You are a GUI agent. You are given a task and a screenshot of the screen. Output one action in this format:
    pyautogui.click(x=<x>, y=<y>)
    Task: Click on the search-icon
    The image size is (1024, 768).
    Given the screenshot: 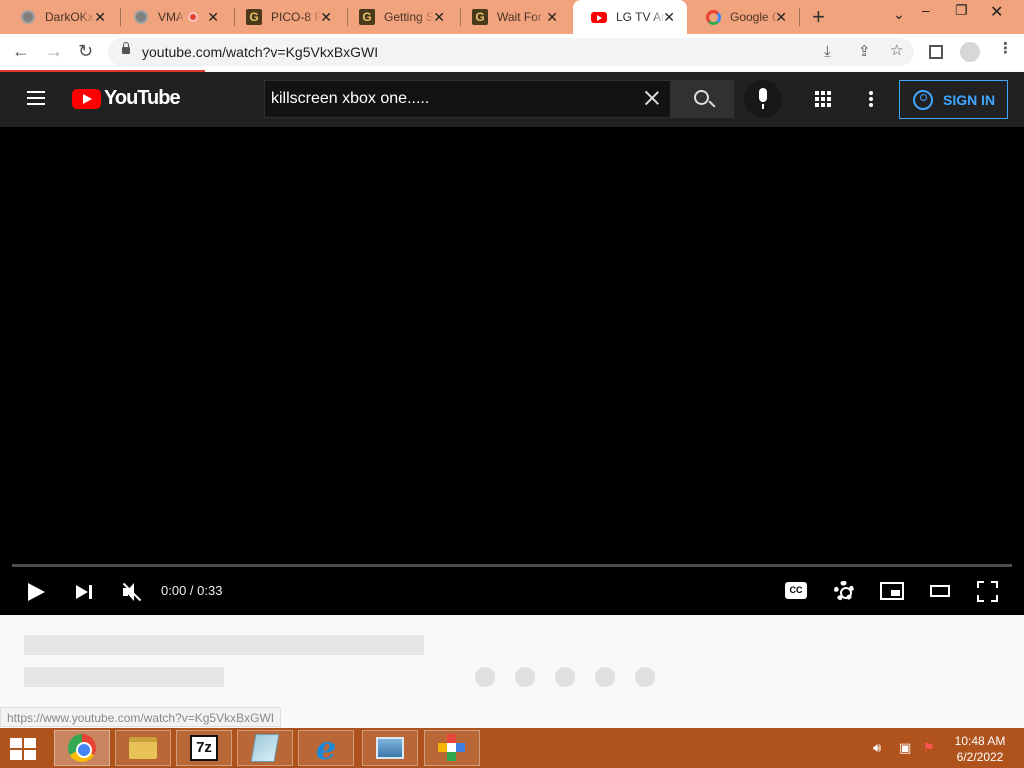 What is the action you would take?
    pyautogui.click(x=701, y=97)
    